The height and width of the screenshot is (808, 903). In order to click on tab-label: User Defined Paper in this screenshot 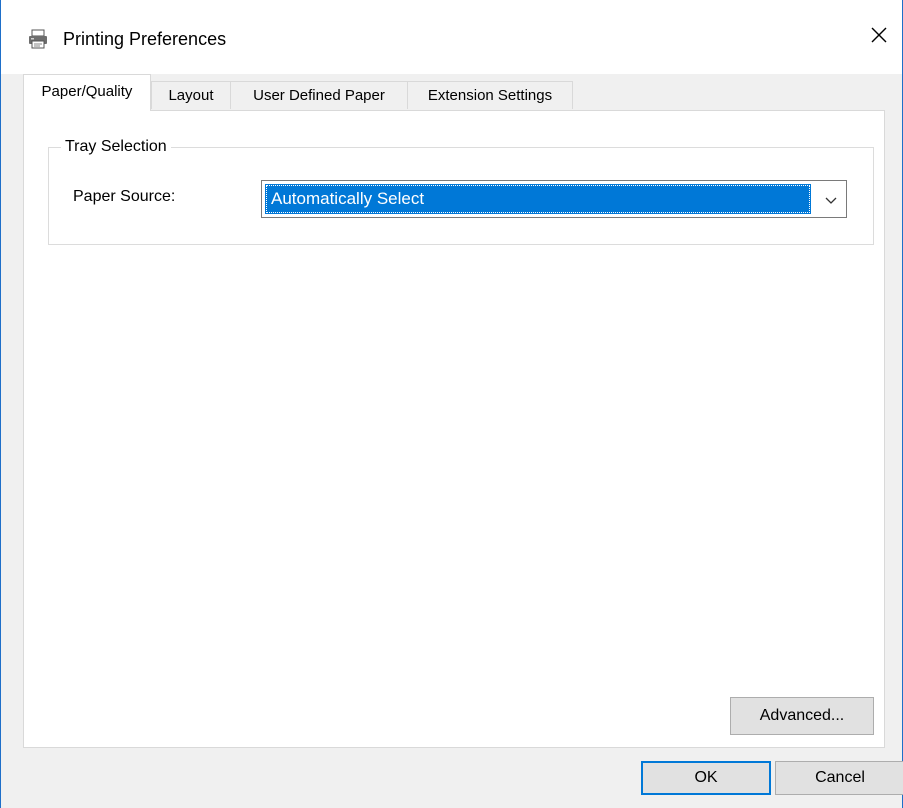, I will do `click(319, 95)`.